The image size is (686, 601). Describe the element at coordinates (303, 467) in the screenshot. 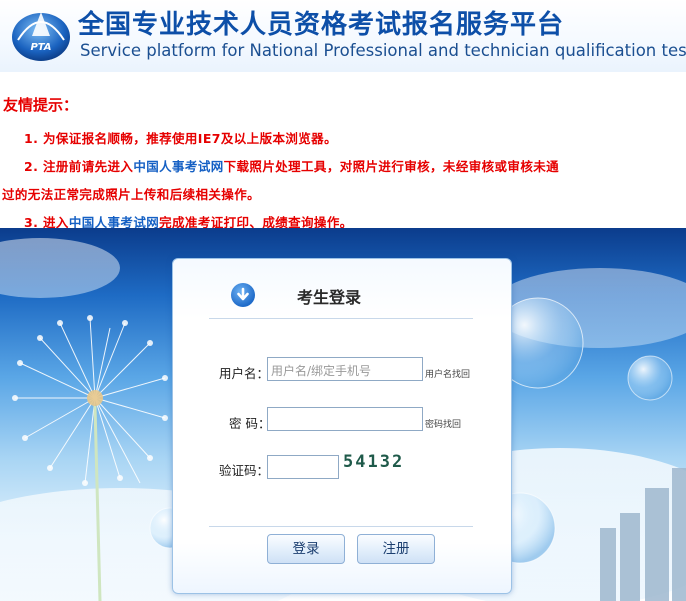

I see `captcha-input` at that location.